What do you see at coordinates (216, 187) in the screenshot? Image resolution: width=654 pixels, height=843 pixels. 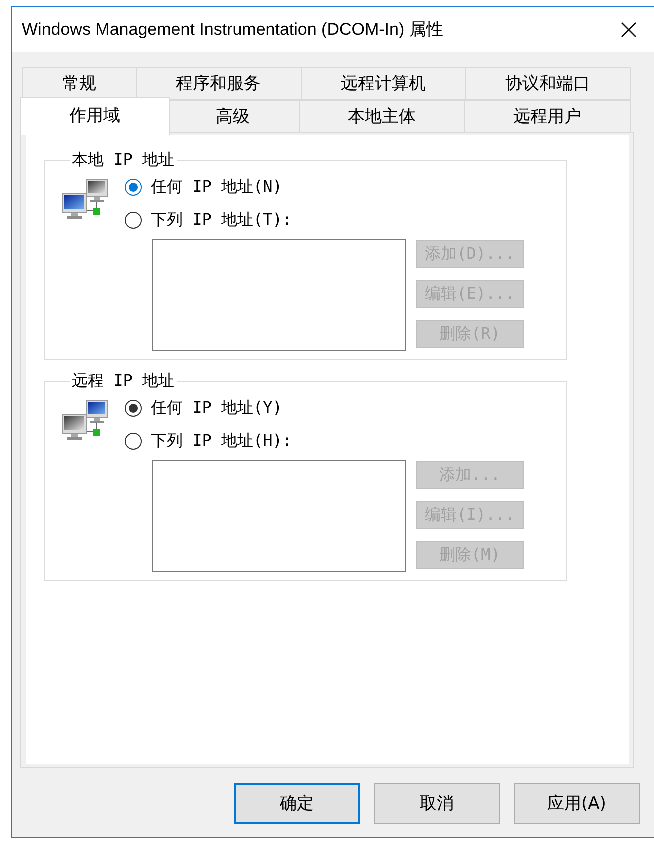 I see `radio-label: 任何 IP 地址(N)` at bounding box center [216, 187].